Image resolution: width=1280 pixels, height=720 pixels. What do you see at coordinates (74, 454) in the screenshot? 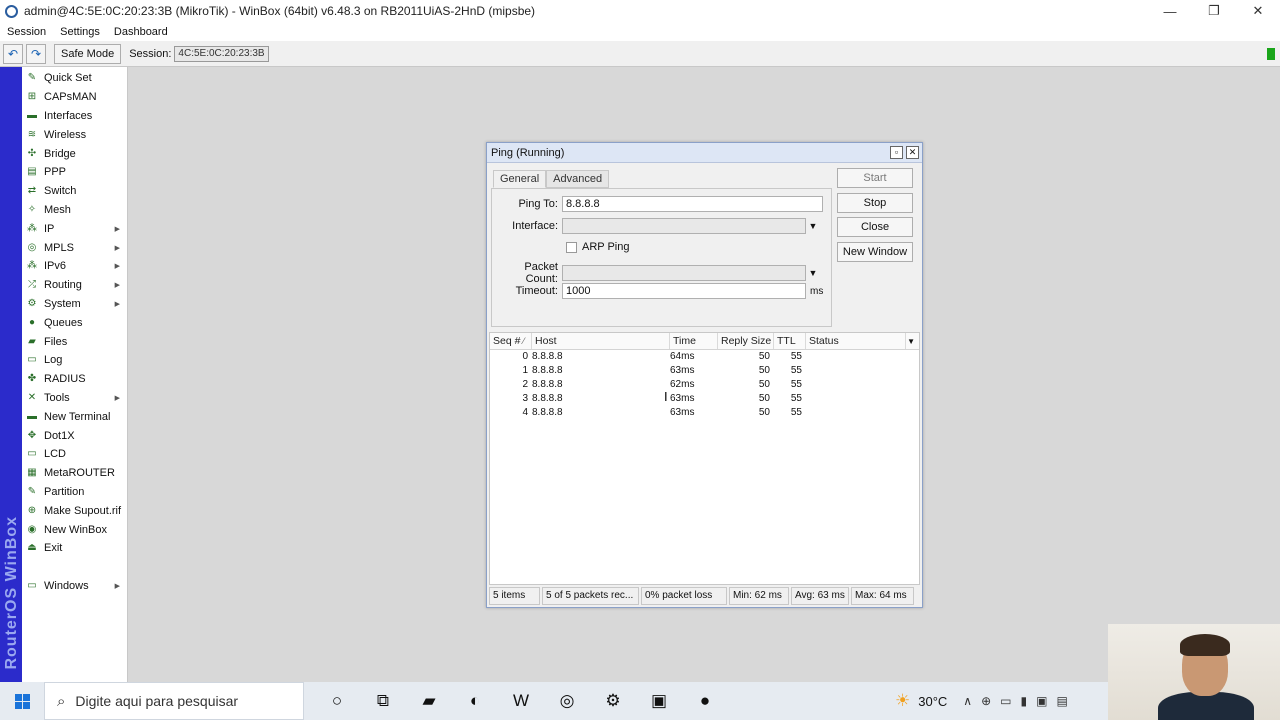
I see `sidebar-item-lcd: ▭ LCD` at bounding box center [74, 454].